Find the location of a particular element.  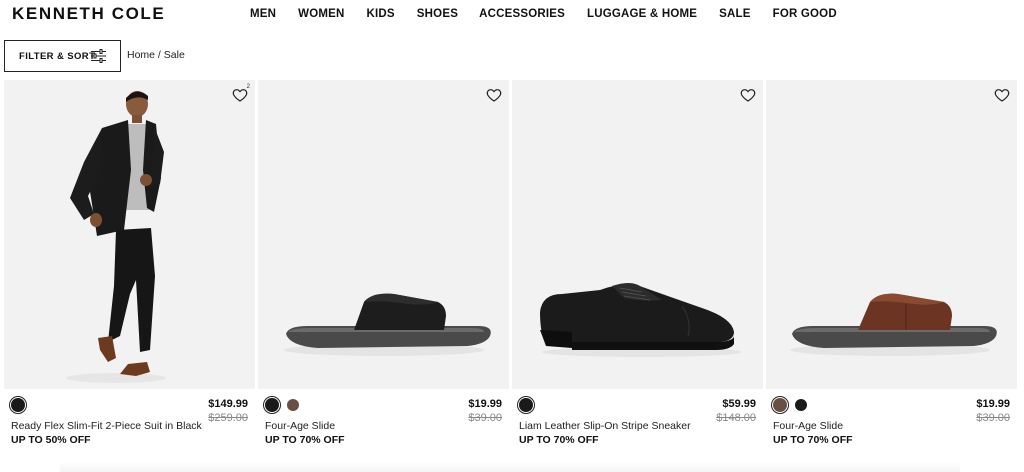

original-price: $148.00 is located at coordinates (736, 418).